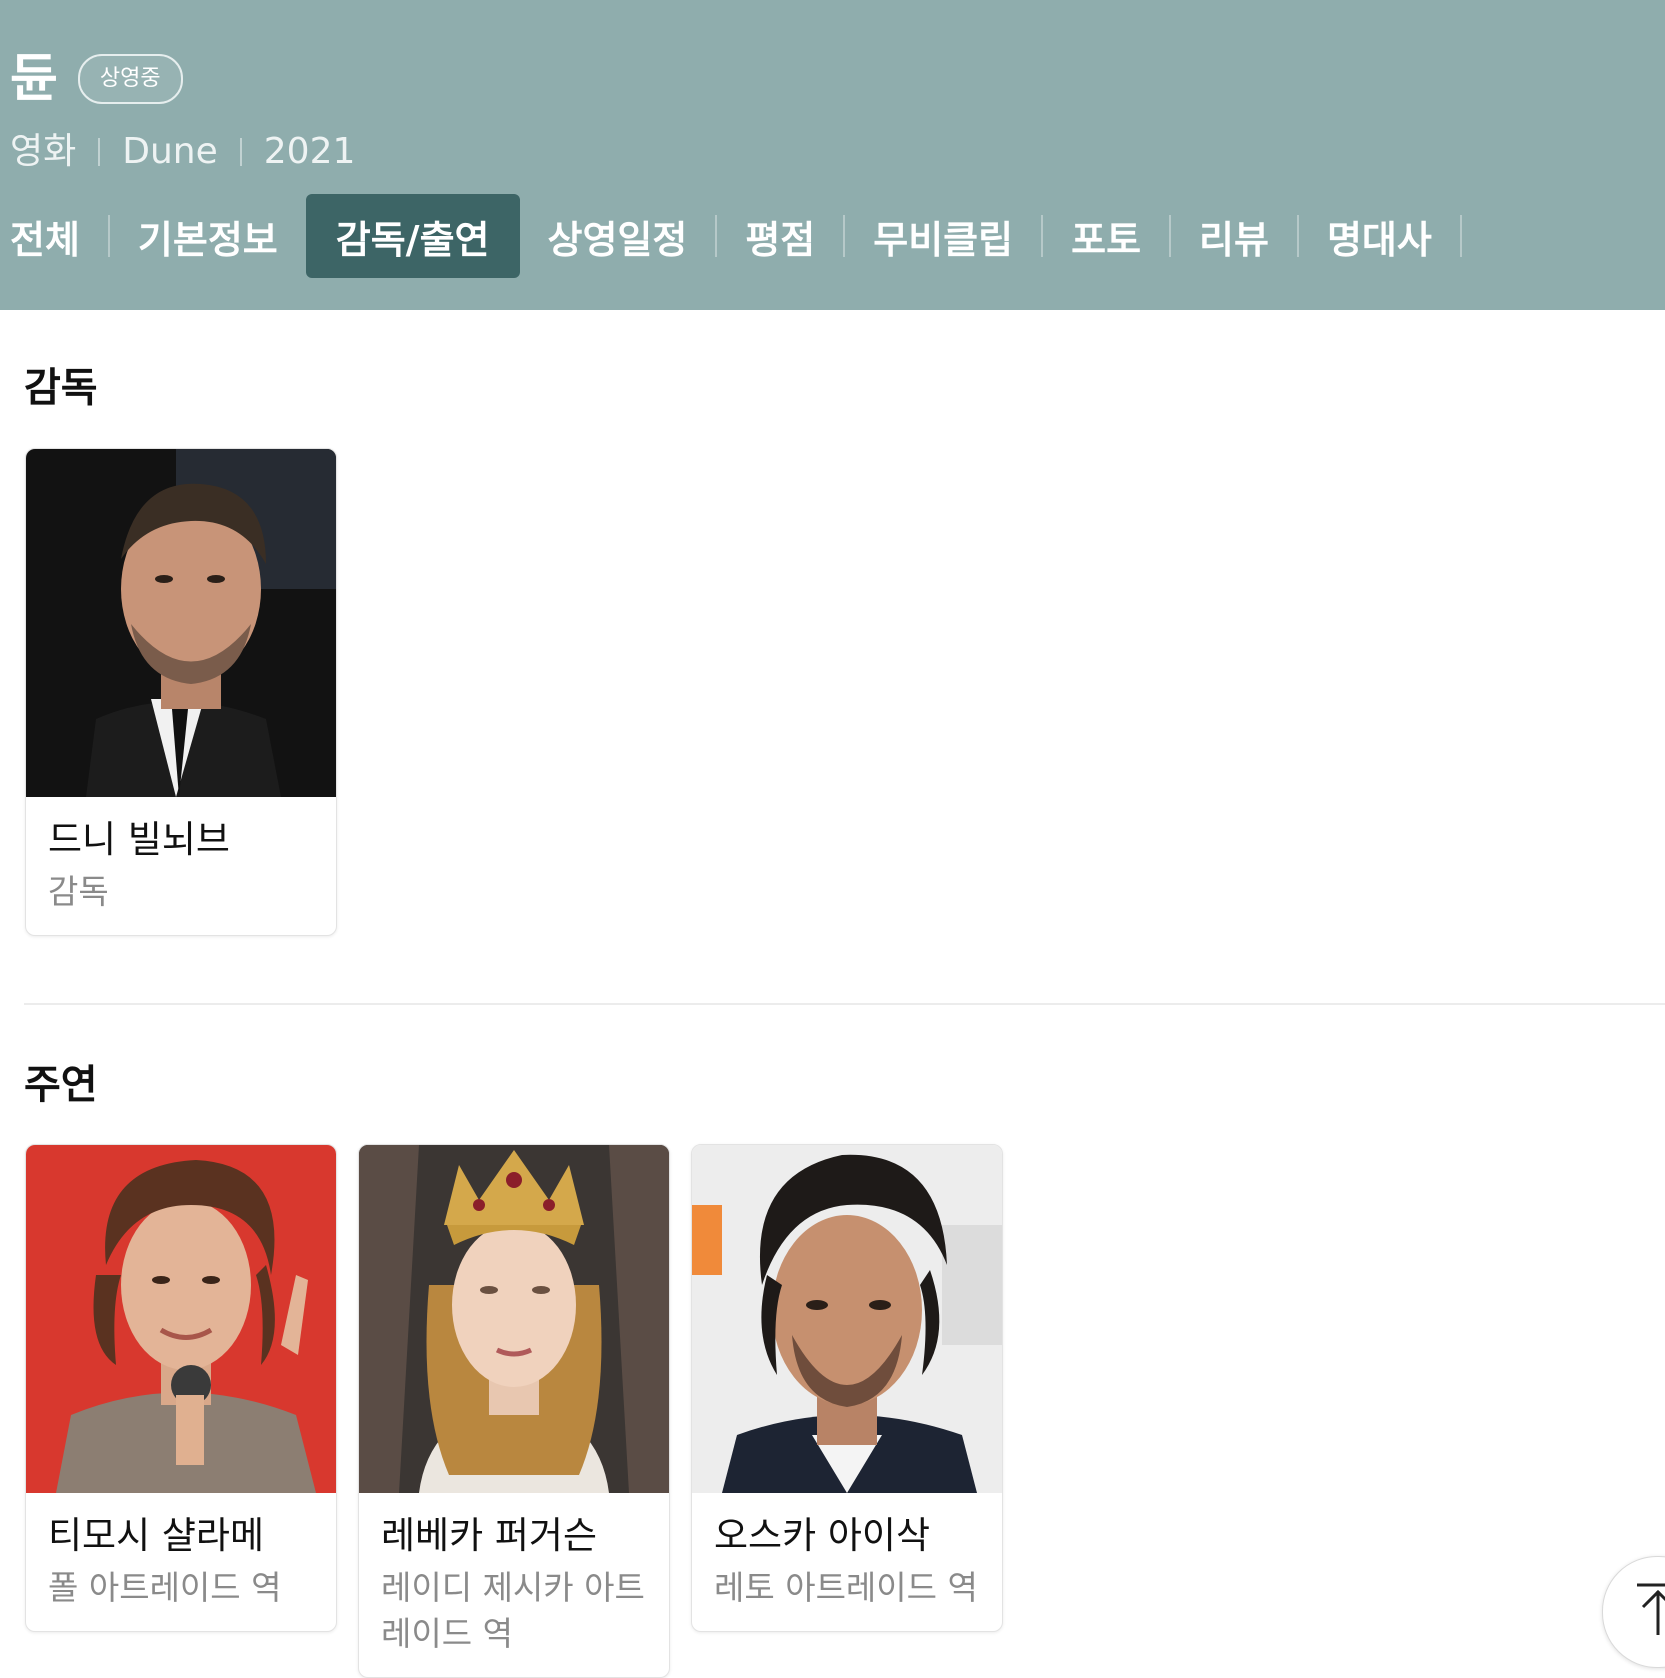  Describe the element at coordinates (1379, 236) in the screenshot. I see `tab-quotes: 명대사` at that location.